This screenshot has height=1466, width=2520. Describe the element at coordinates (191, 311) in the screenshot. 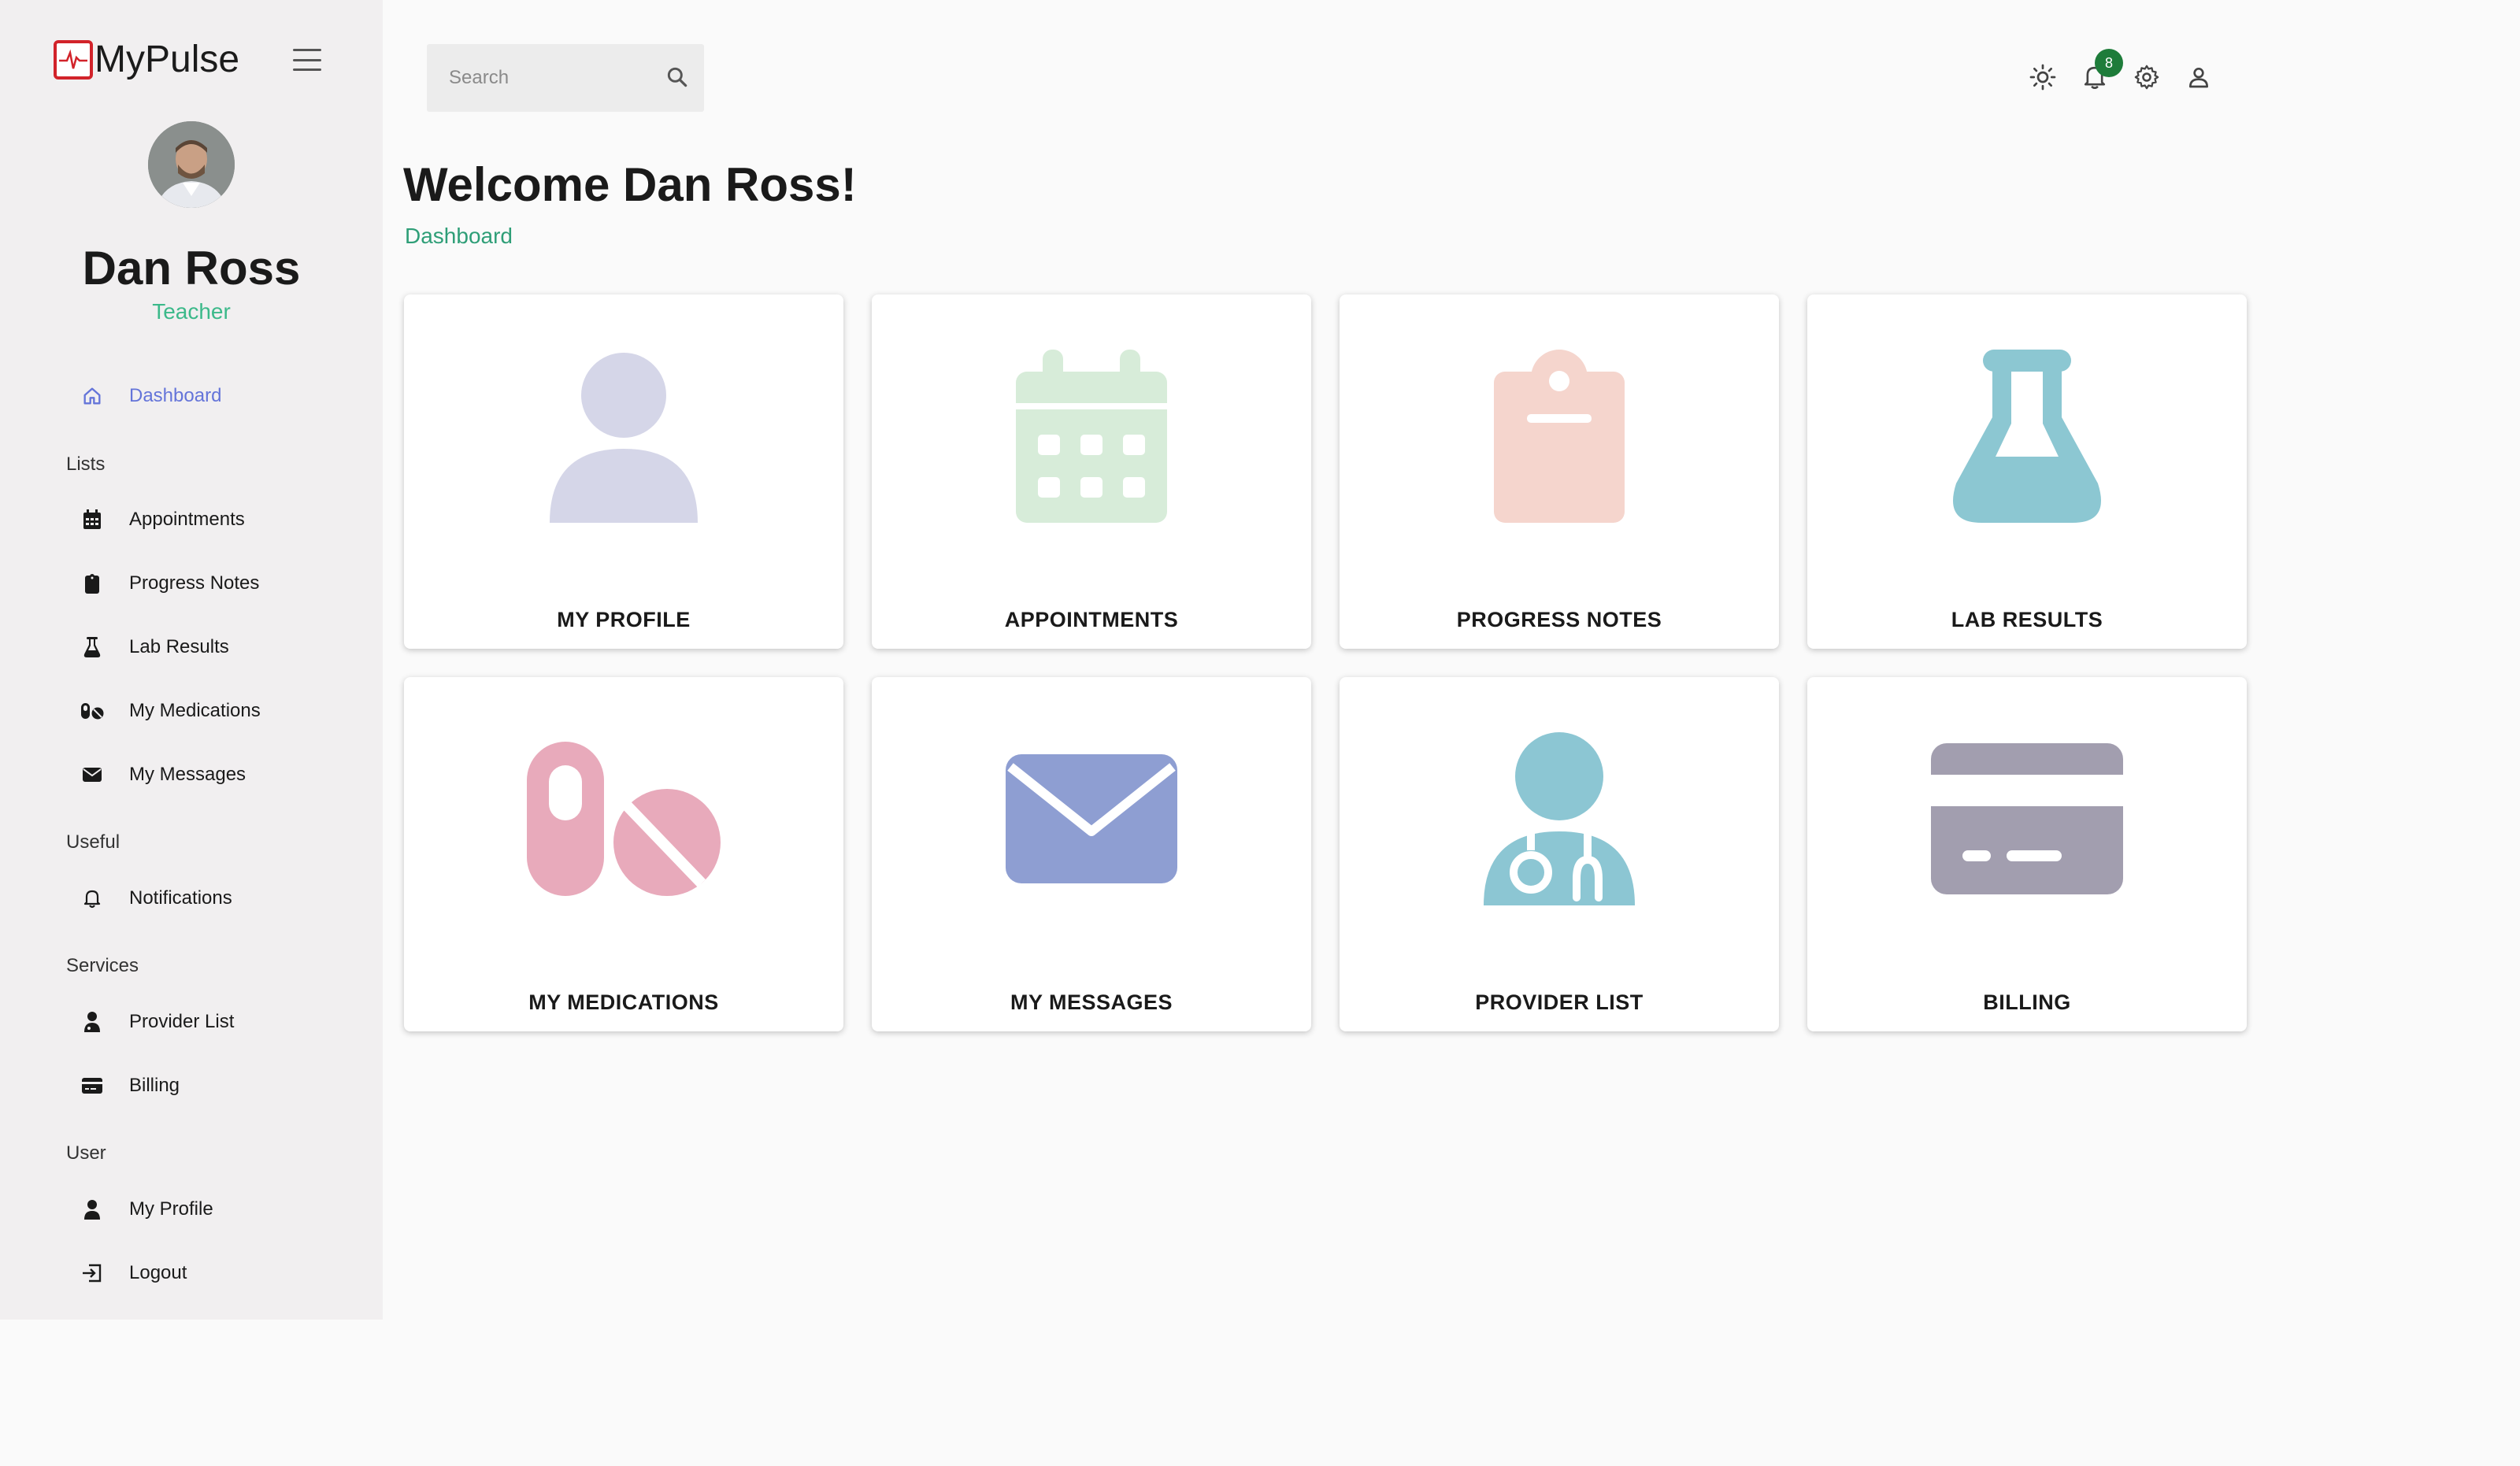

I see `user-role: Teacher` at that location.